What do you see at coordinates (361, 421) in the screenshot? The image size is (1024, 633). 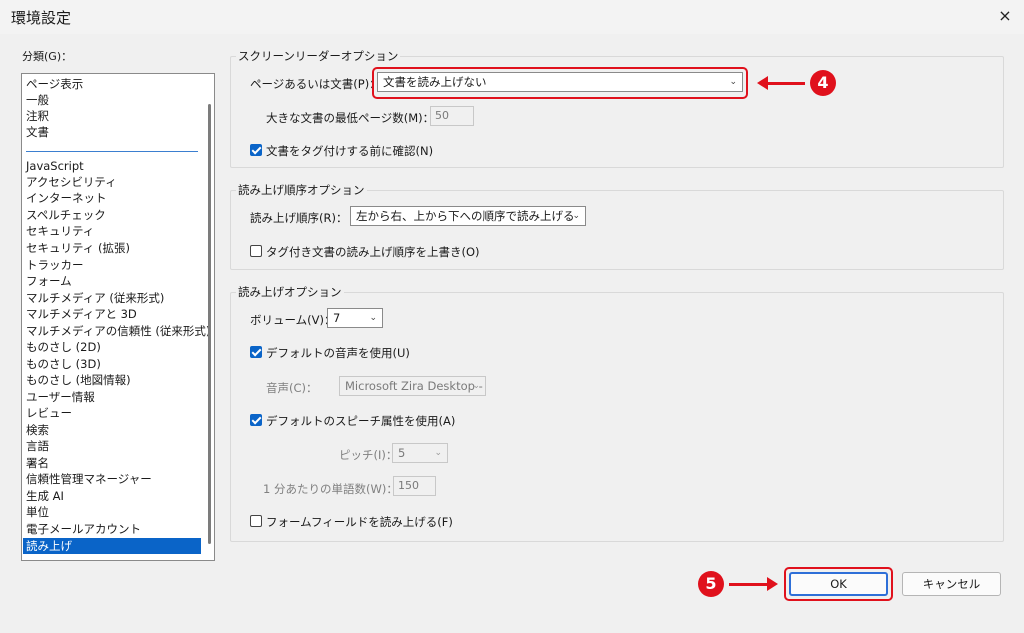 I see `default-speech-label: デフォルトのスピーチ属性を使用(A)` at bounding box center [361, 421].